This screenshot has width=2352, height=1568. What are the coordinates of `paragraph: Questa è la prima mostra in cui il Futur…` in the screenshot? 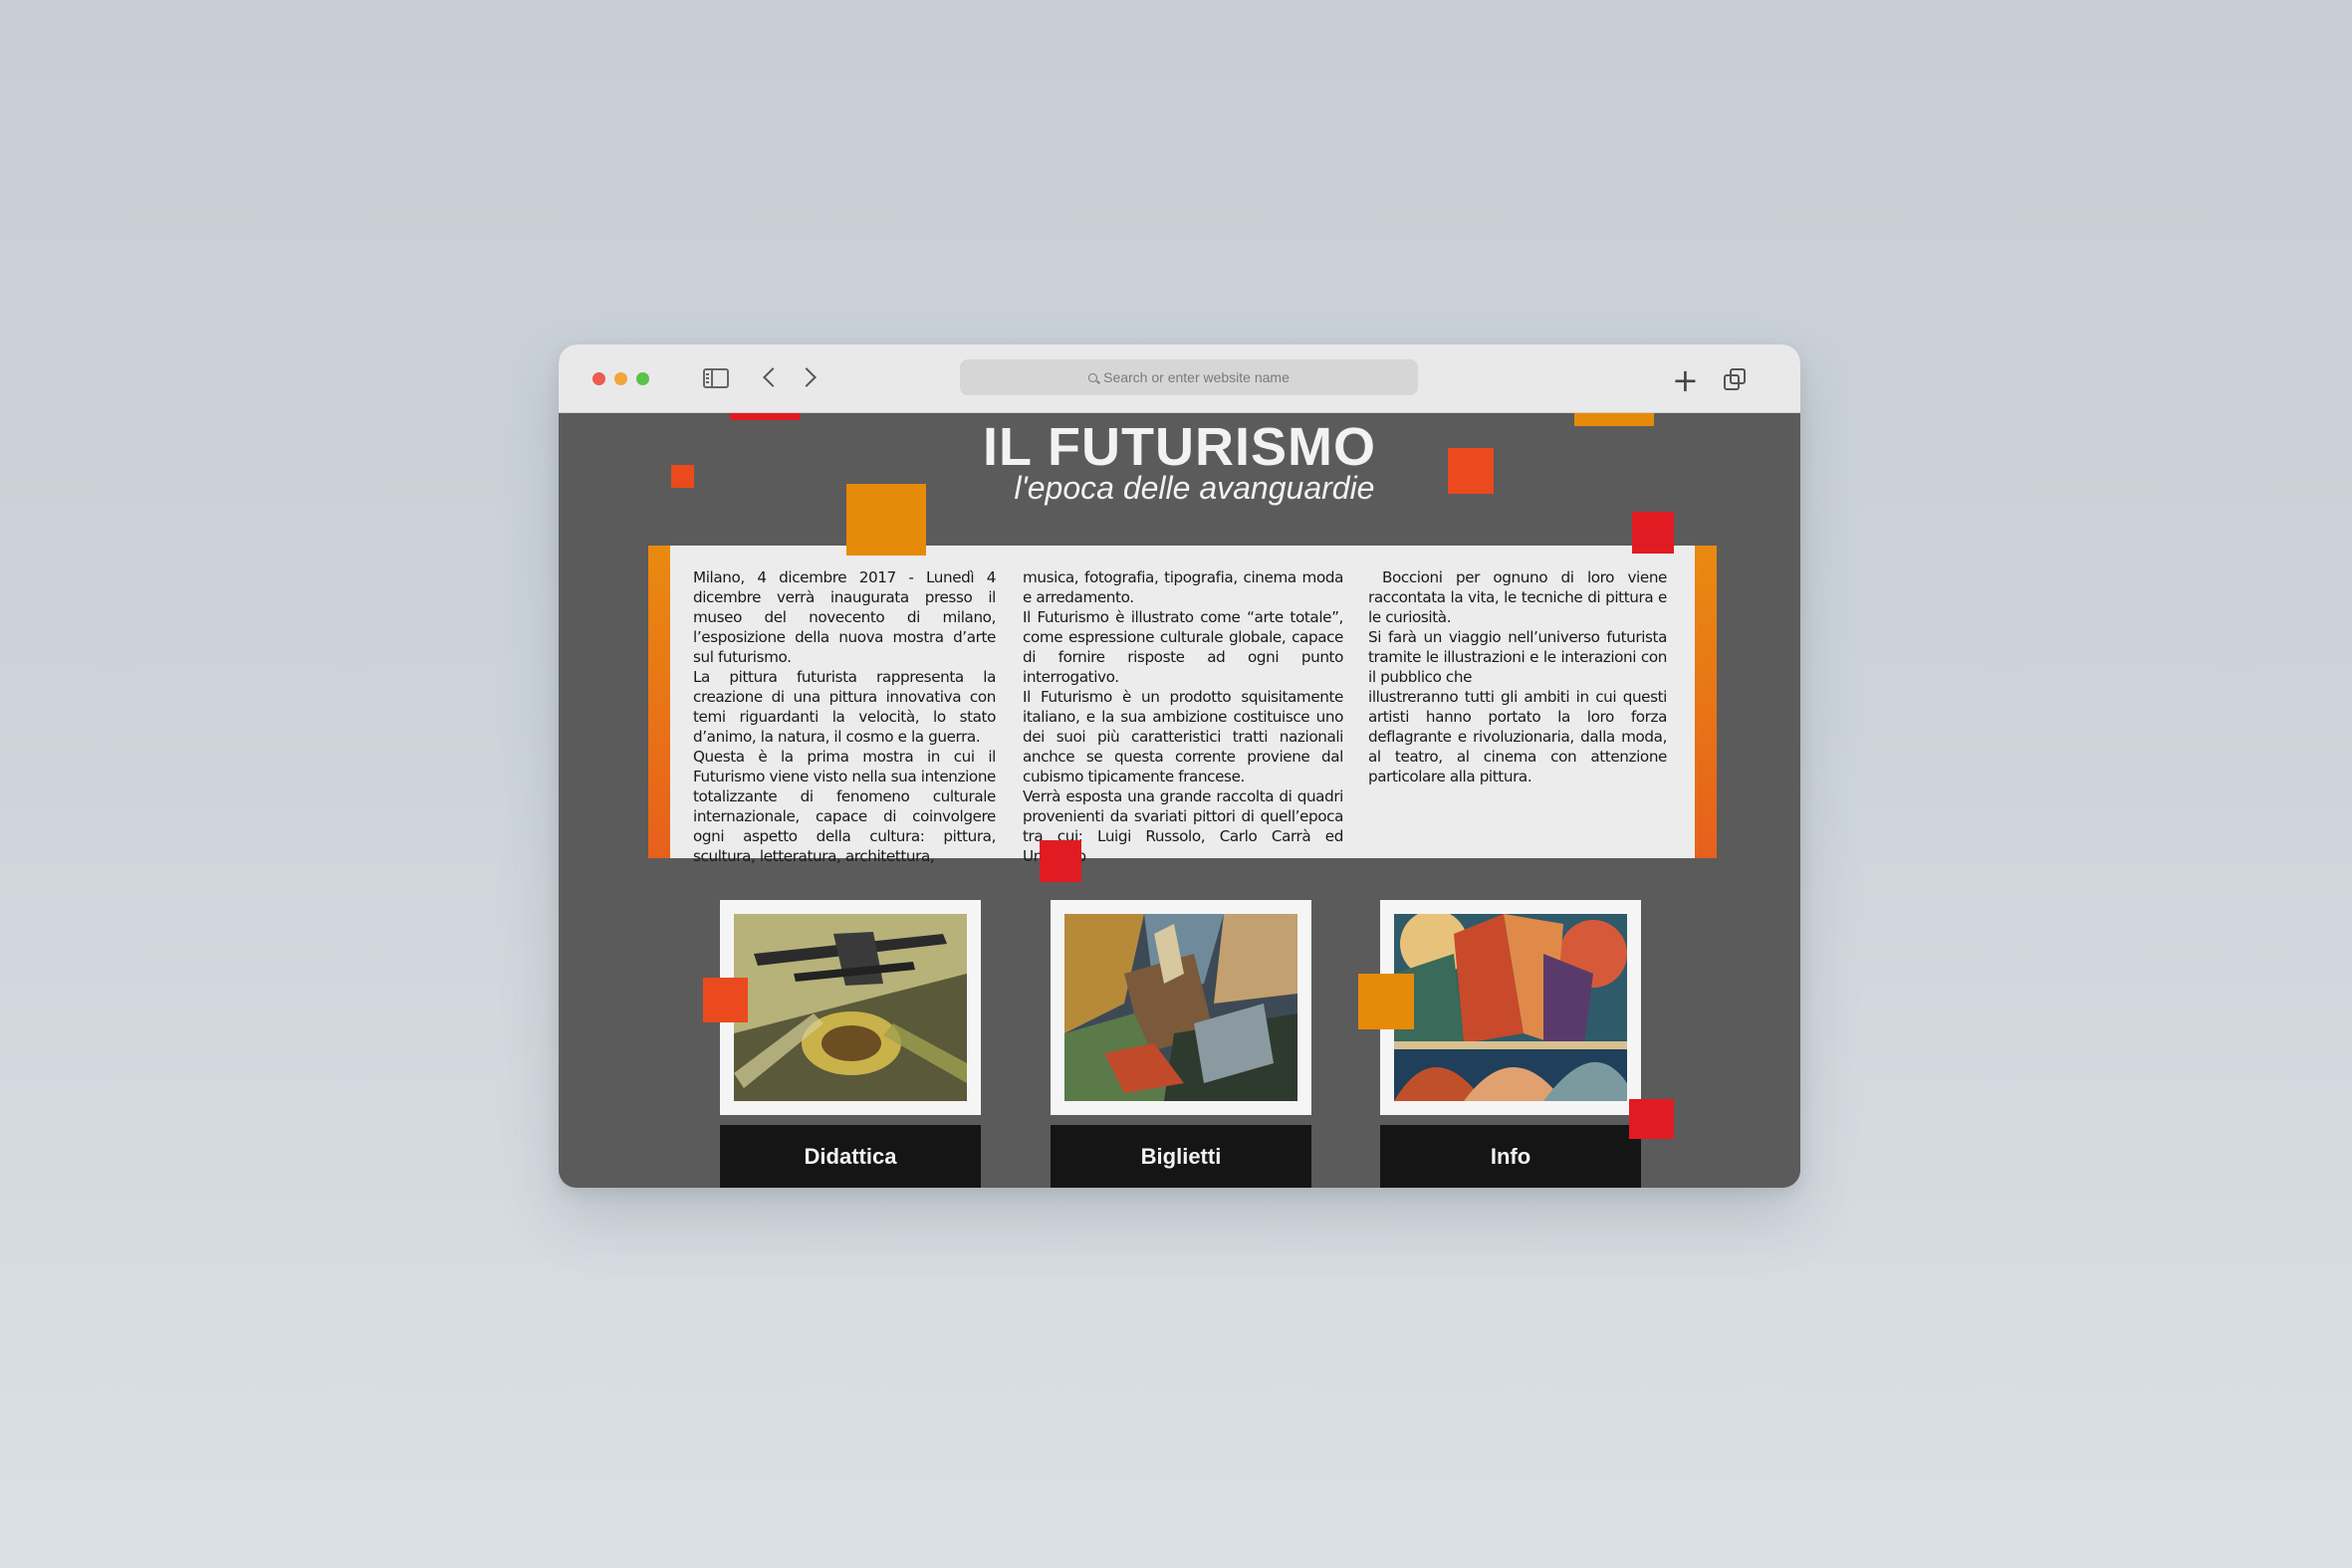 It's located at (844, 807).